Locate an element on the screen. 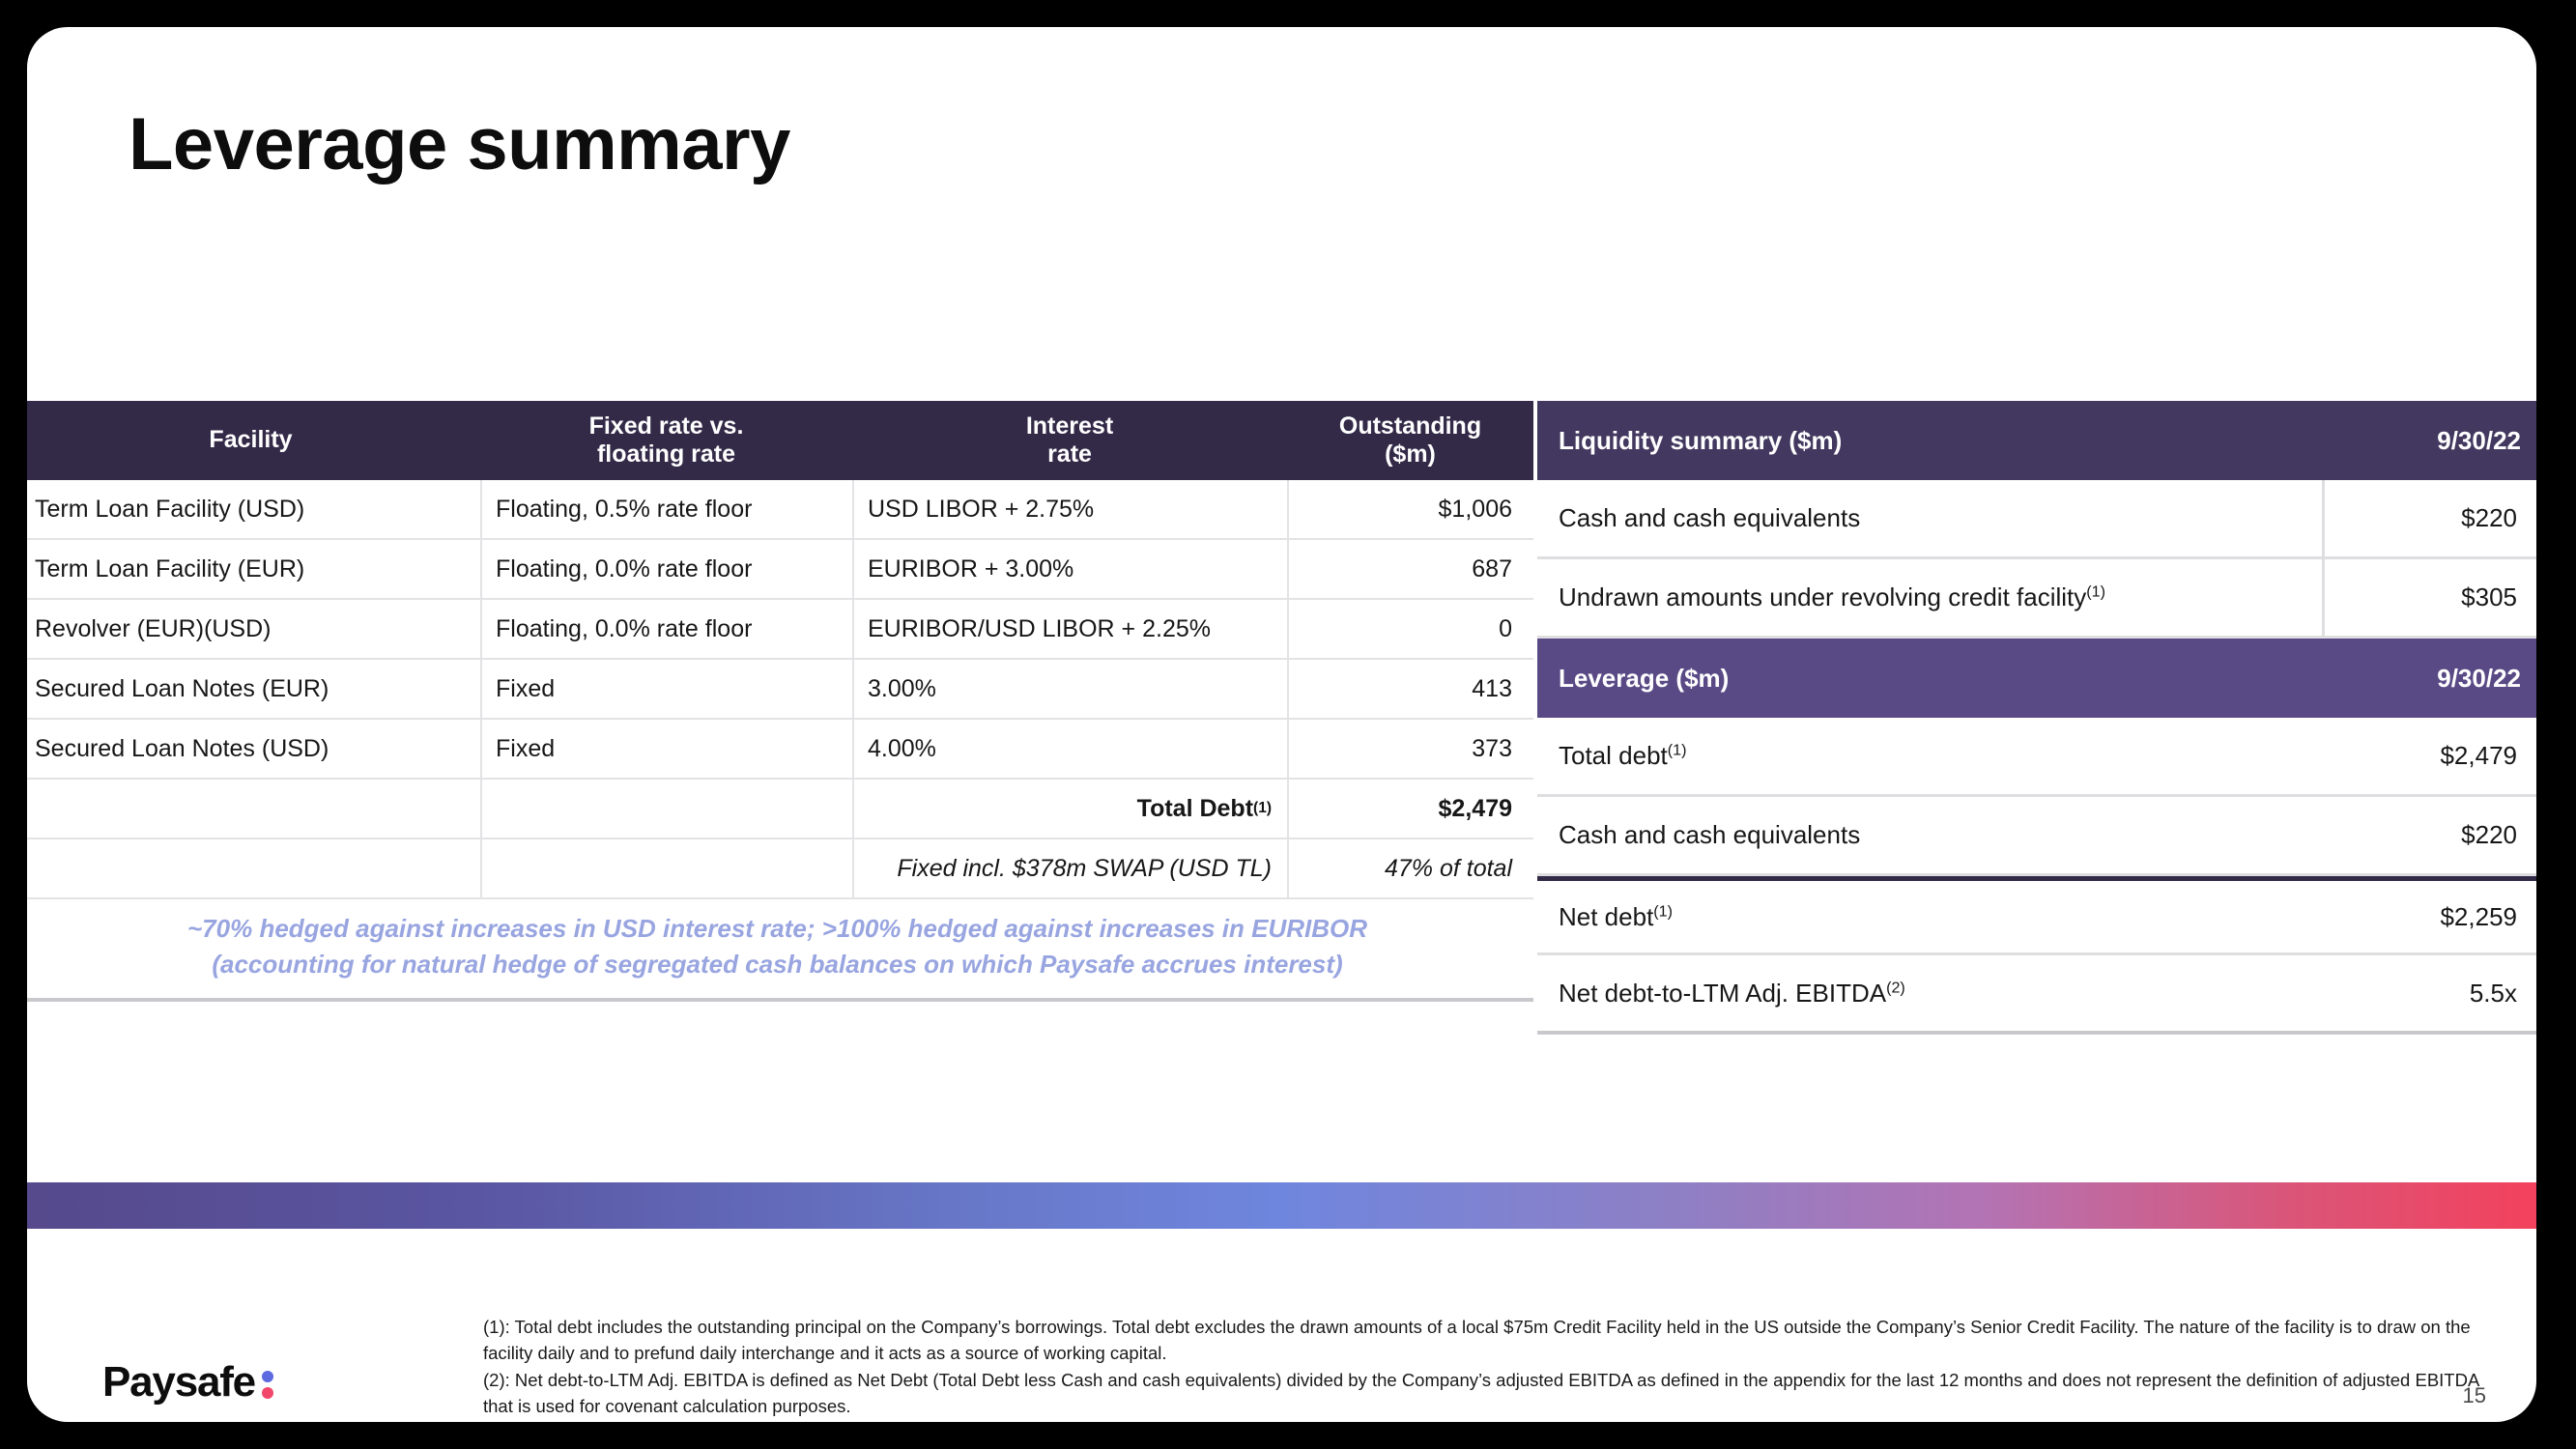 This screenshot has height=1449, width=2576. cell-leverage-label: Net debt-to-LTM Adj. EBITDA(2) is located at coordinates (1930, 994).